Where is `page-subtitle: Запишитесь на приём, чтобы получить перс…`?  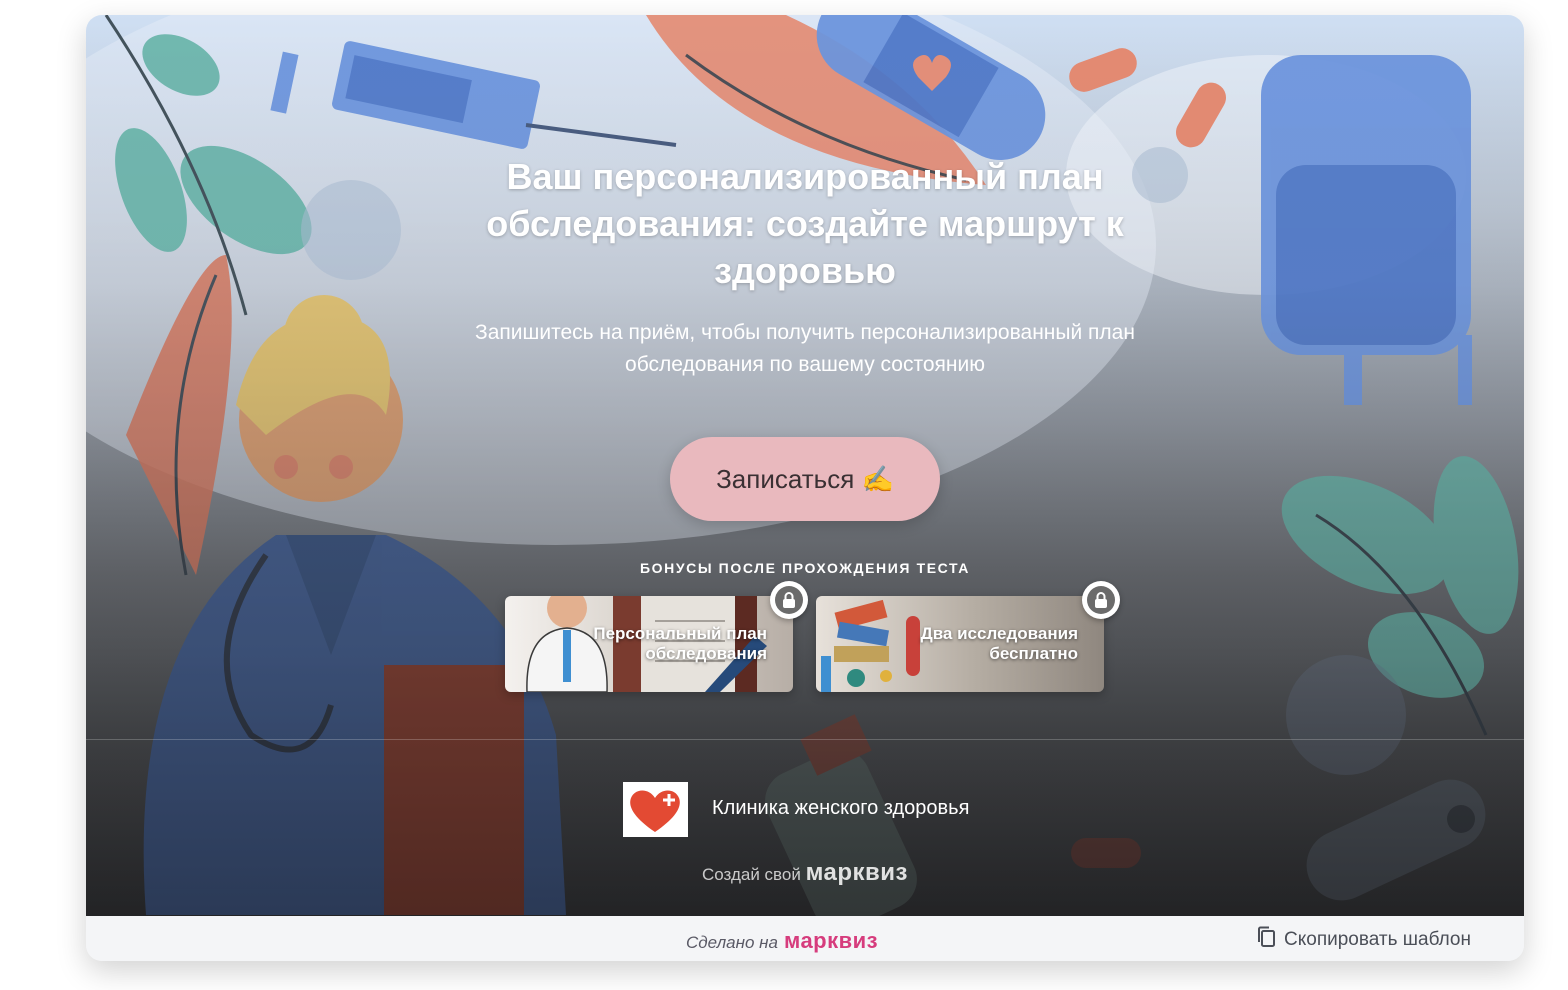 page-subtitle: Запишитесь на приём, чтобы получить перс… is located at coordinates (805, 348).